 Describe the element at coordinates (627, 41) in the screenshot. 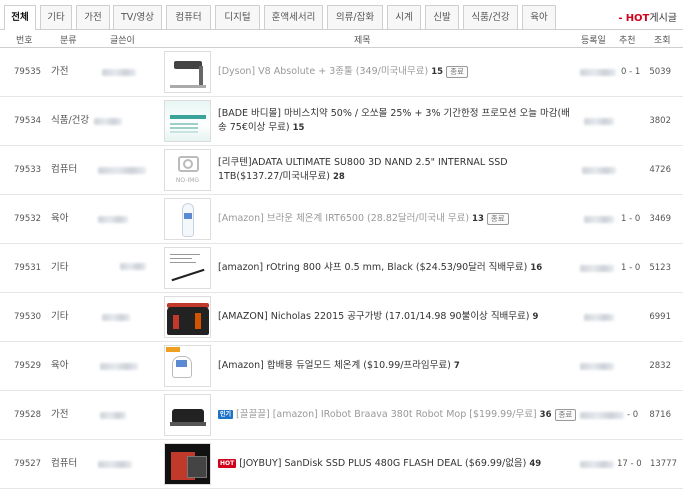

I see `col-recommend: 추천` at that location.